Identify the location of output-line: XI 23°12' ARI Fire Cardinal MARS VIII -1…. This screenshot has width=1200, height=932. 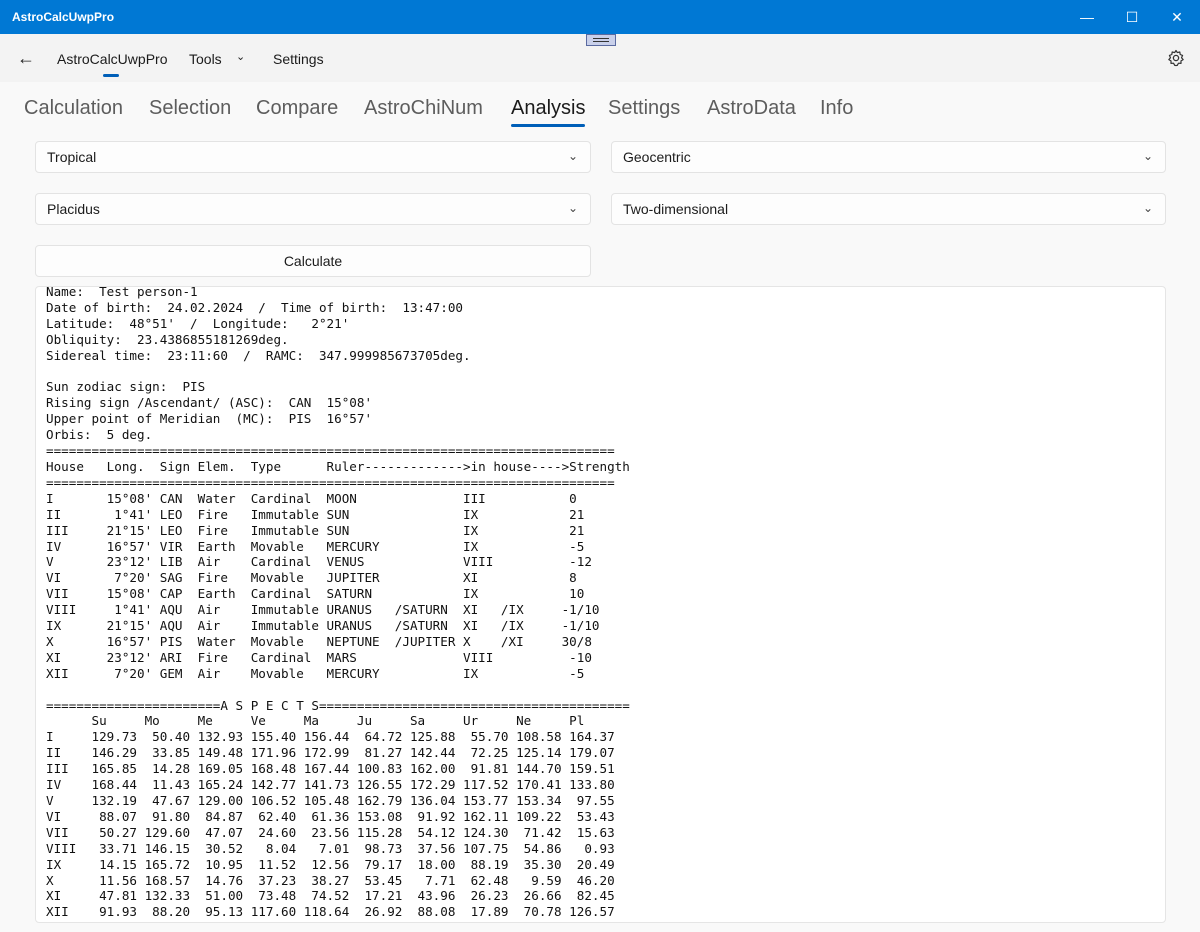
(319, 657).